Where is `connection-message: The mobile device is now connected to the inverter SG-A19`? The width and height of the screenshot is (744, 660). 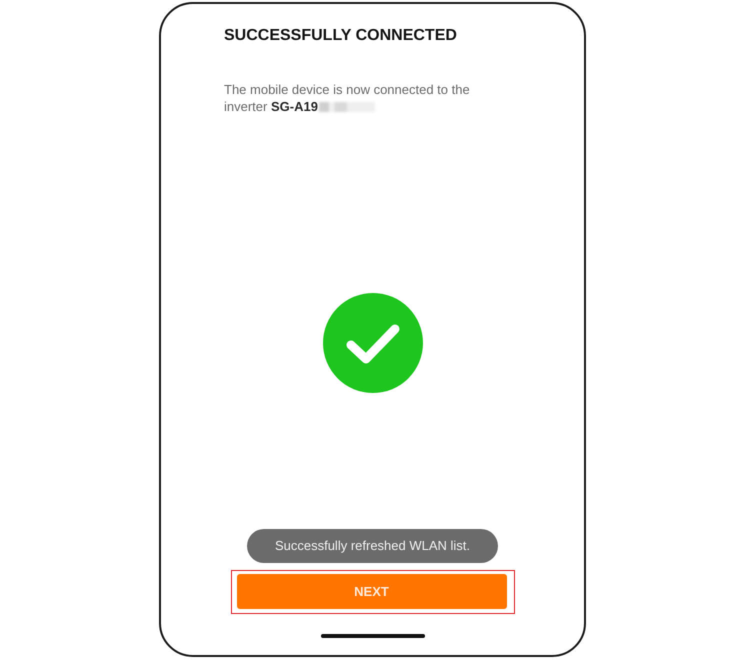 connection-message: The mobile device is now connected to the inverter SG-A19 is located at coordinates (347, 98).